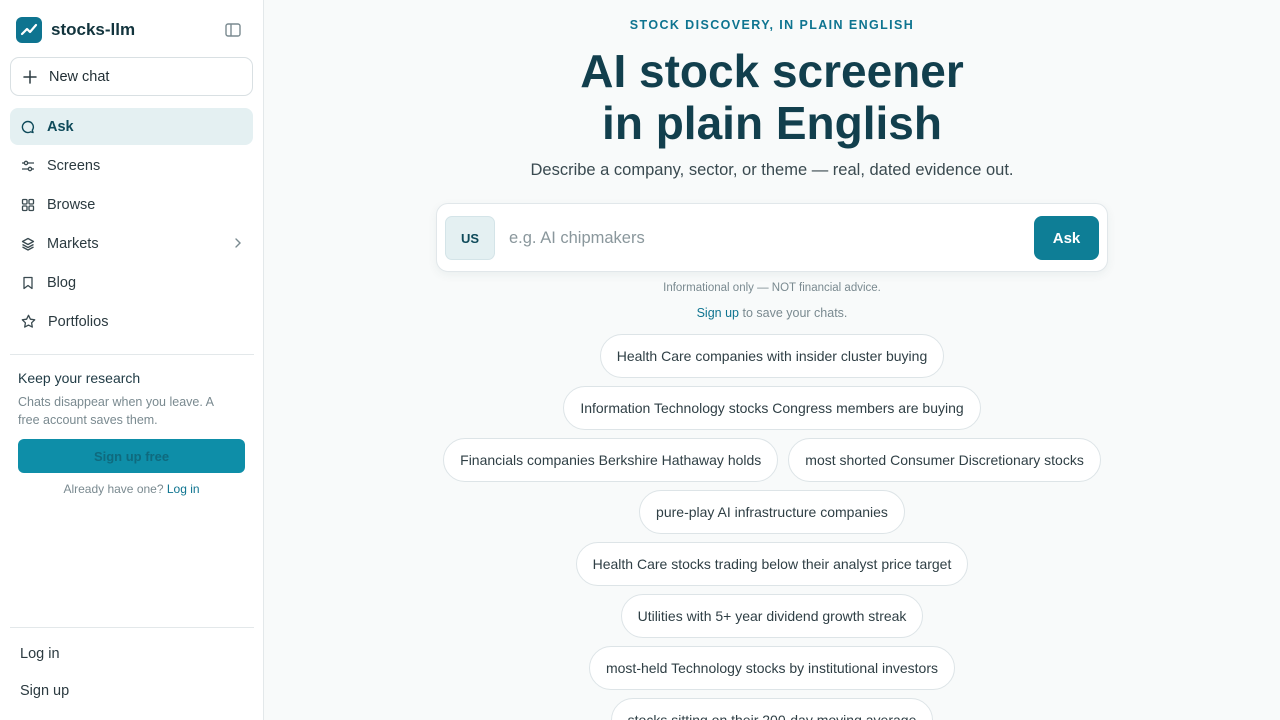 This screenshot has height=720, width=1280. What do you see at coordinates (74, 165) in the screenshot?
I see `sidebar-item-label: Screens` at bounding box center [74, 165].